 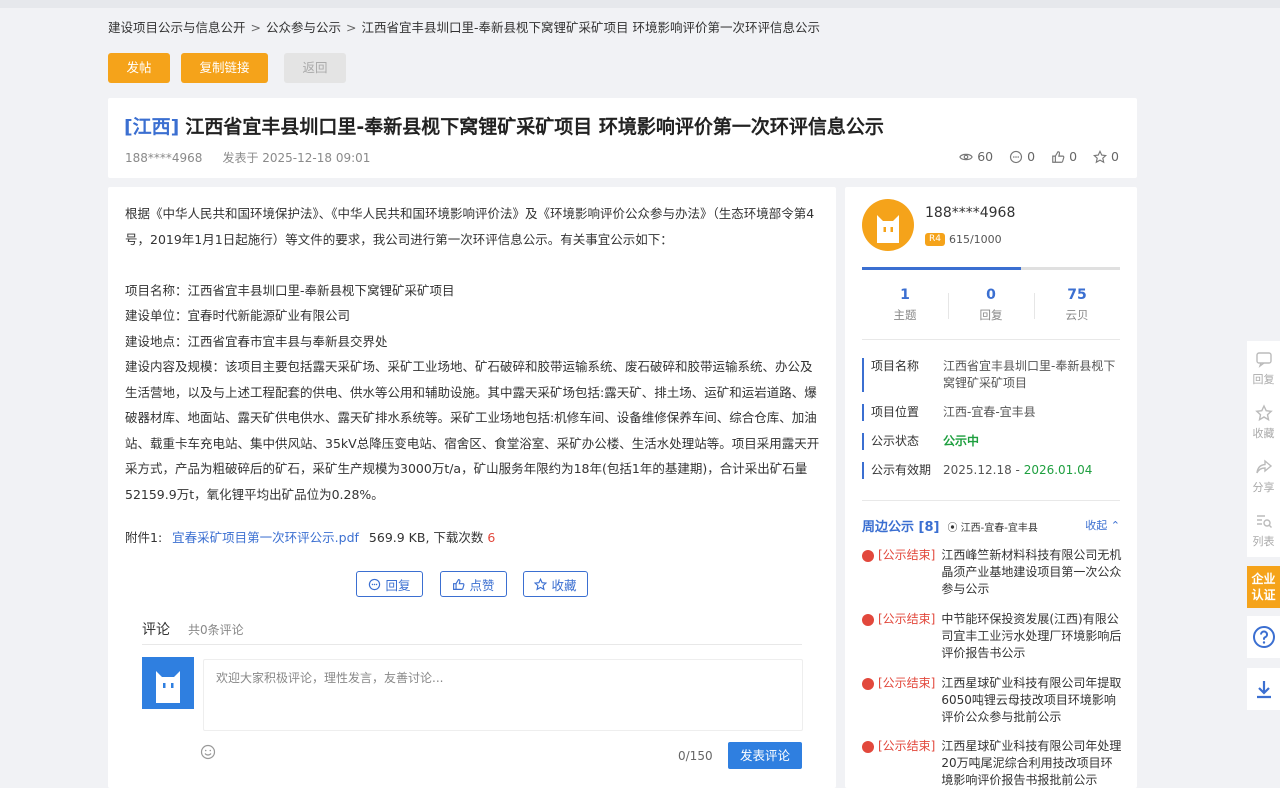 What do you see at coordinates (144, 537) in the screenshot?
I see `attachment-label: 附件1:` at bounding box center [144, 537].